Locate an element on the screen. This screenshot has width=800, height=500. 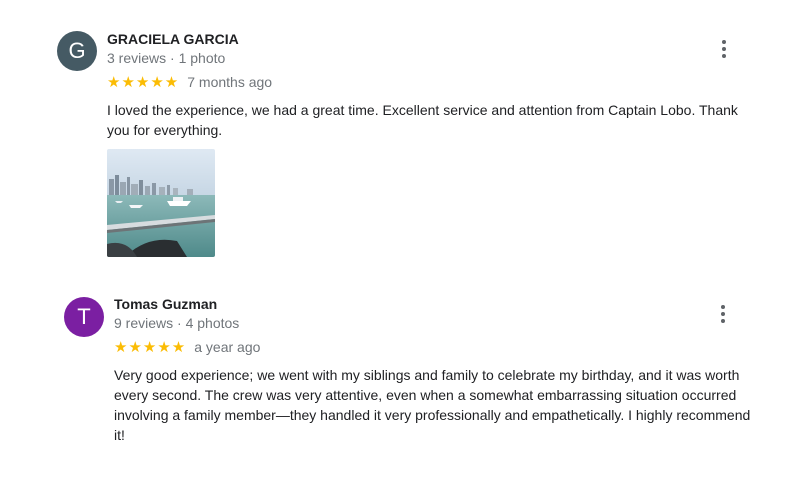
review-time: 7 months ago is located at coordinates (230, 82).